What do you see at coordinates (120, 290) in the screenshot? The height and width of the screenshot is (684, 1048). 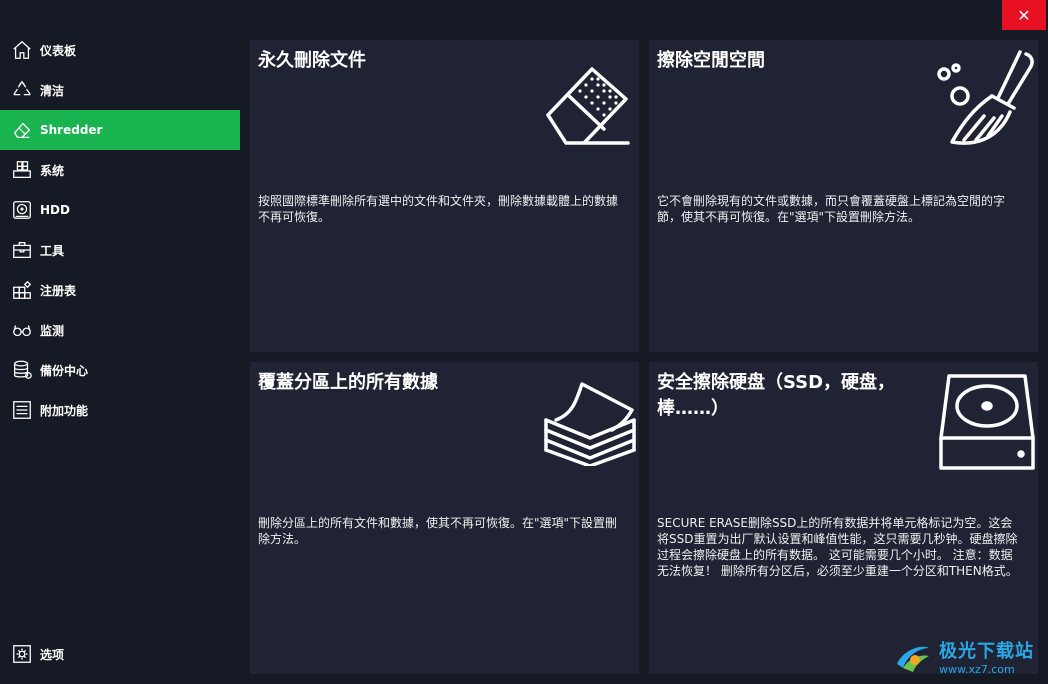 I see `sidebar-item-registry: 注册表` at bounding box center [120, 290].